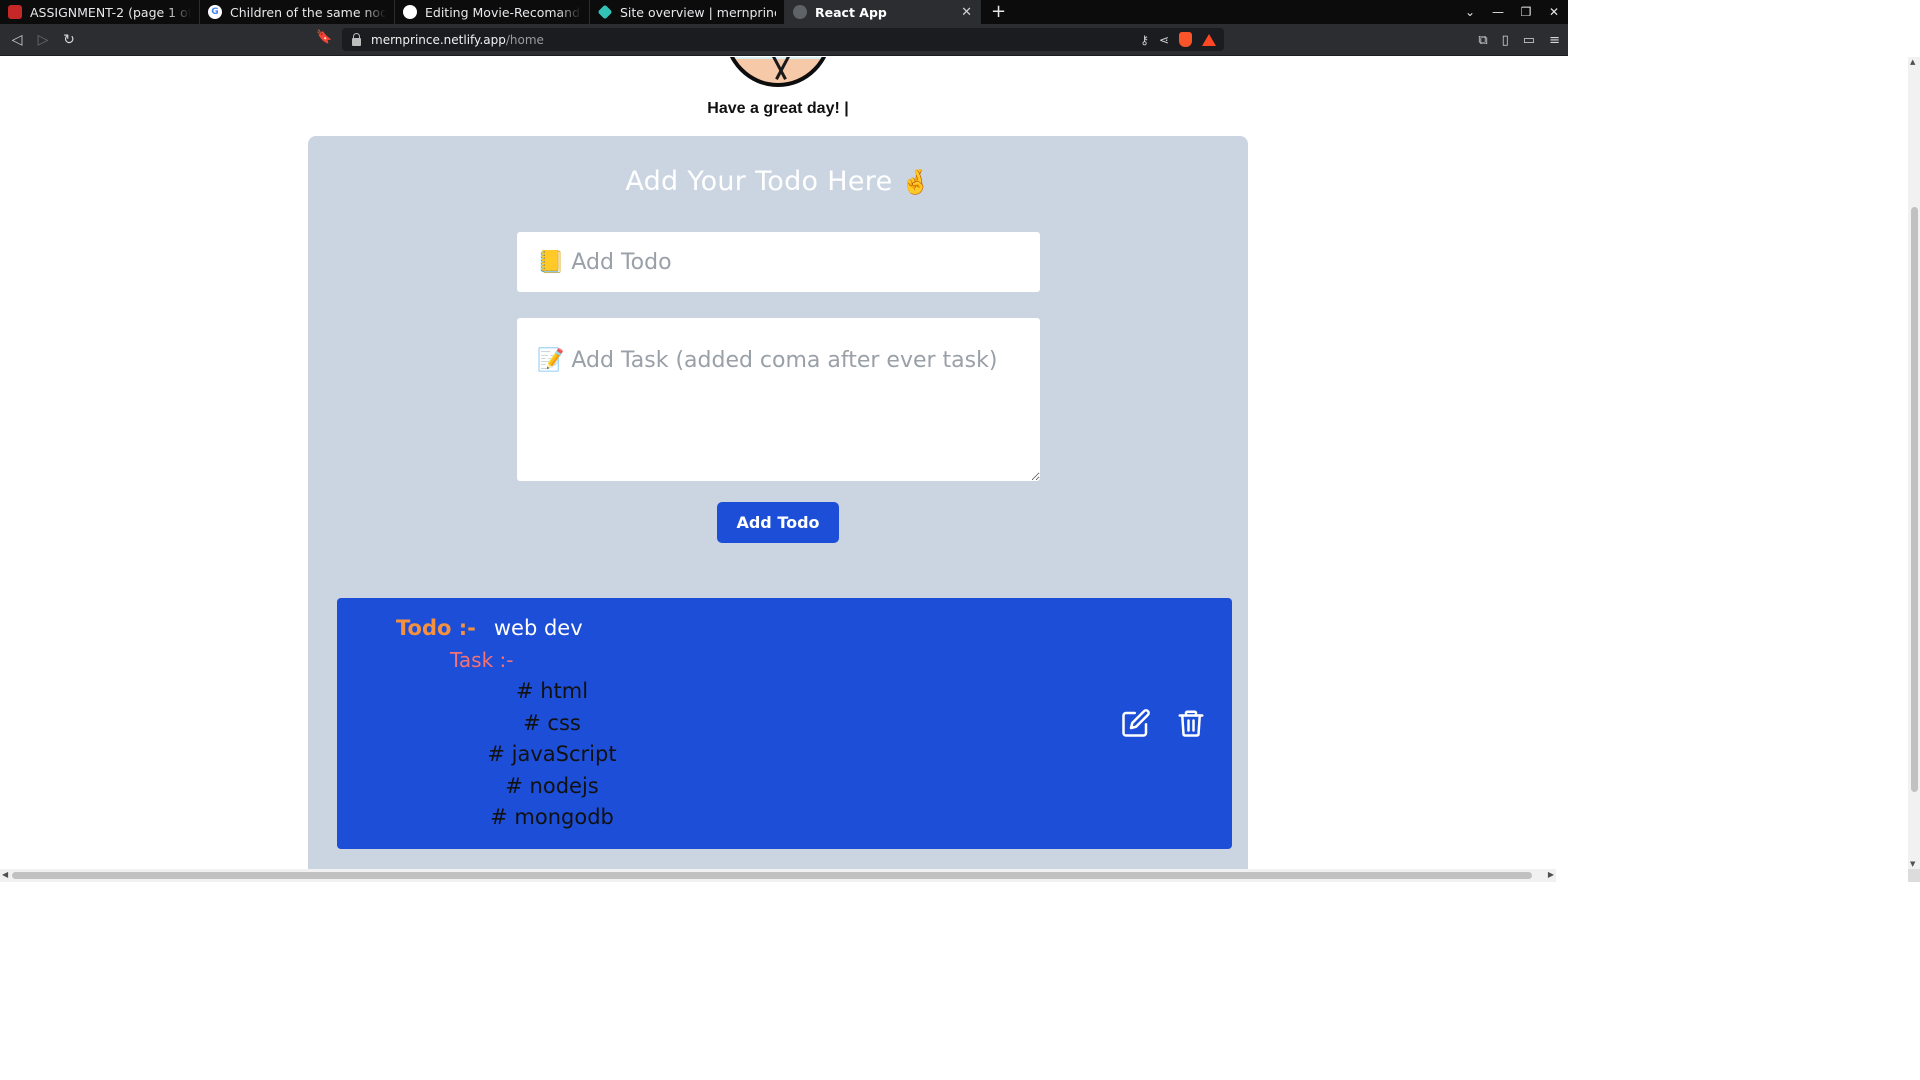 Image resolution: width=1920 pixels, height=1080 pixels. I want to click on github-icon, so click(410, 12).